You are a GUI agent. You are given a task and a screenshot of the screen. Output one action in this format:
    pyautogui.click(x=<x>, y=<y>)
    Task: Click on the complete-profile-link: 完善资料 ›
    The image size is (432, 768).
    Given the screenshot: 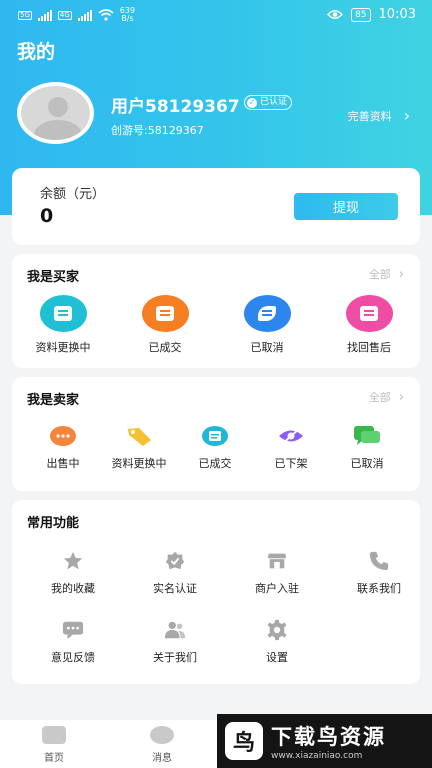 What is the action you would take?
    pyautogui.click(x=379, y=115)
    